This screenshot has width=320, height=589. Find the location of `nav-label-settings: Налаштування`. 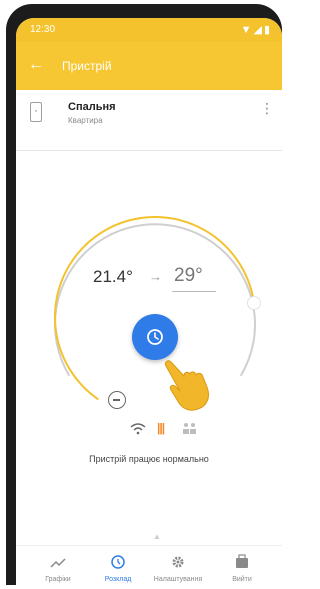

nav-label-settings: Налаштування is located at coordinates (178, 579).